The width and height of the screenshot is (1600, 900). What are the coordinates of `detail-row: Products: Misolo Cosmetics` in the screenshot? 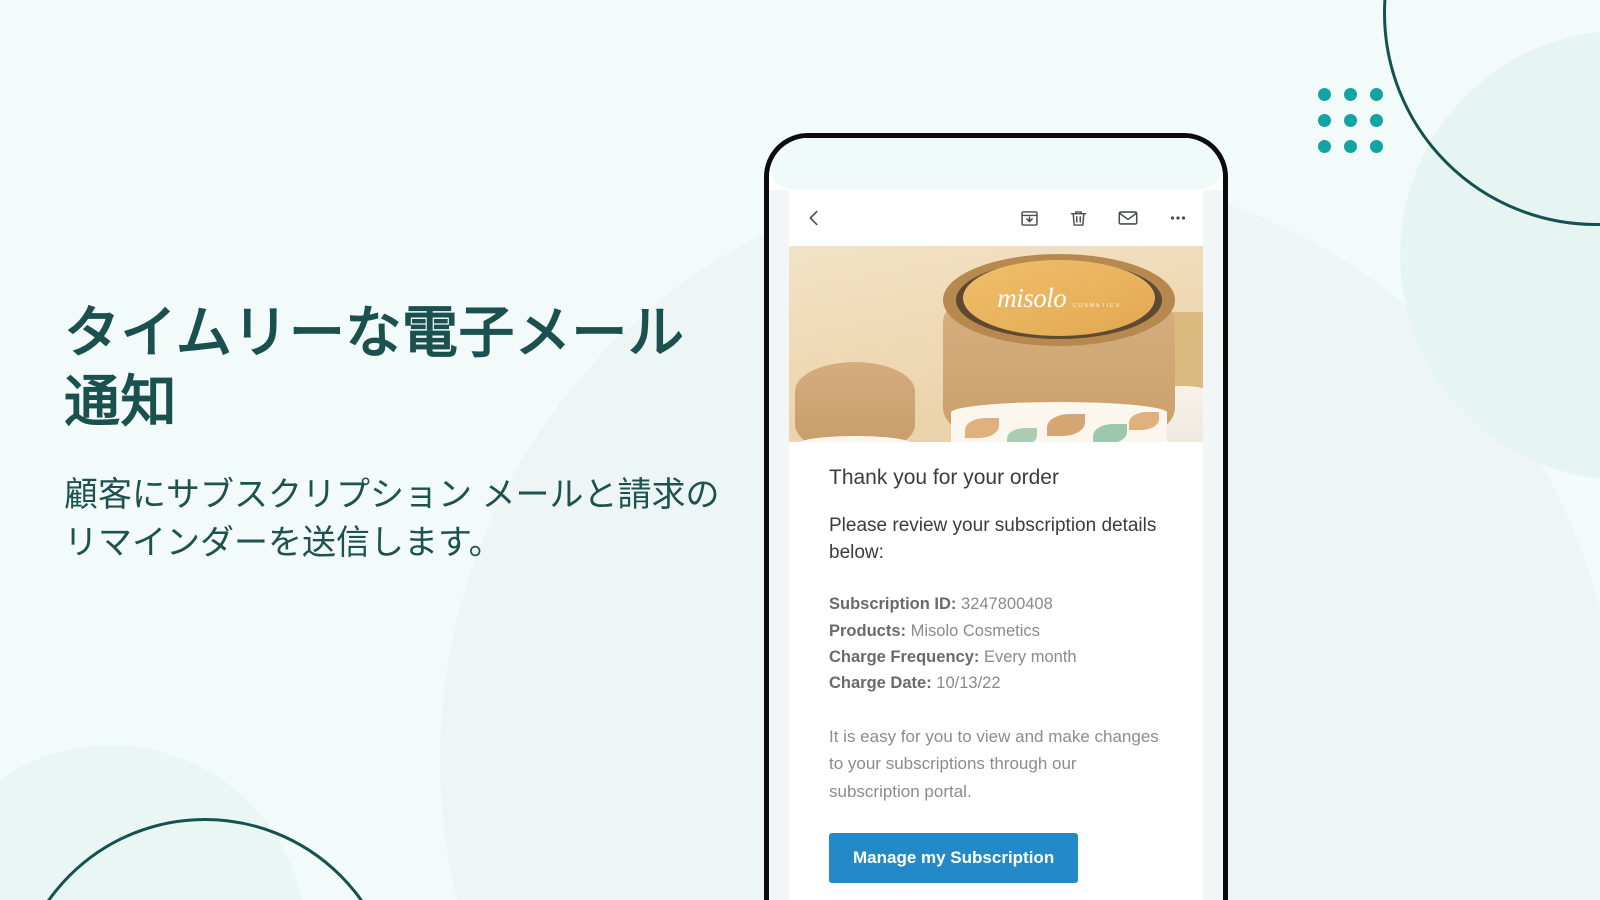 It's located at (996, 631).